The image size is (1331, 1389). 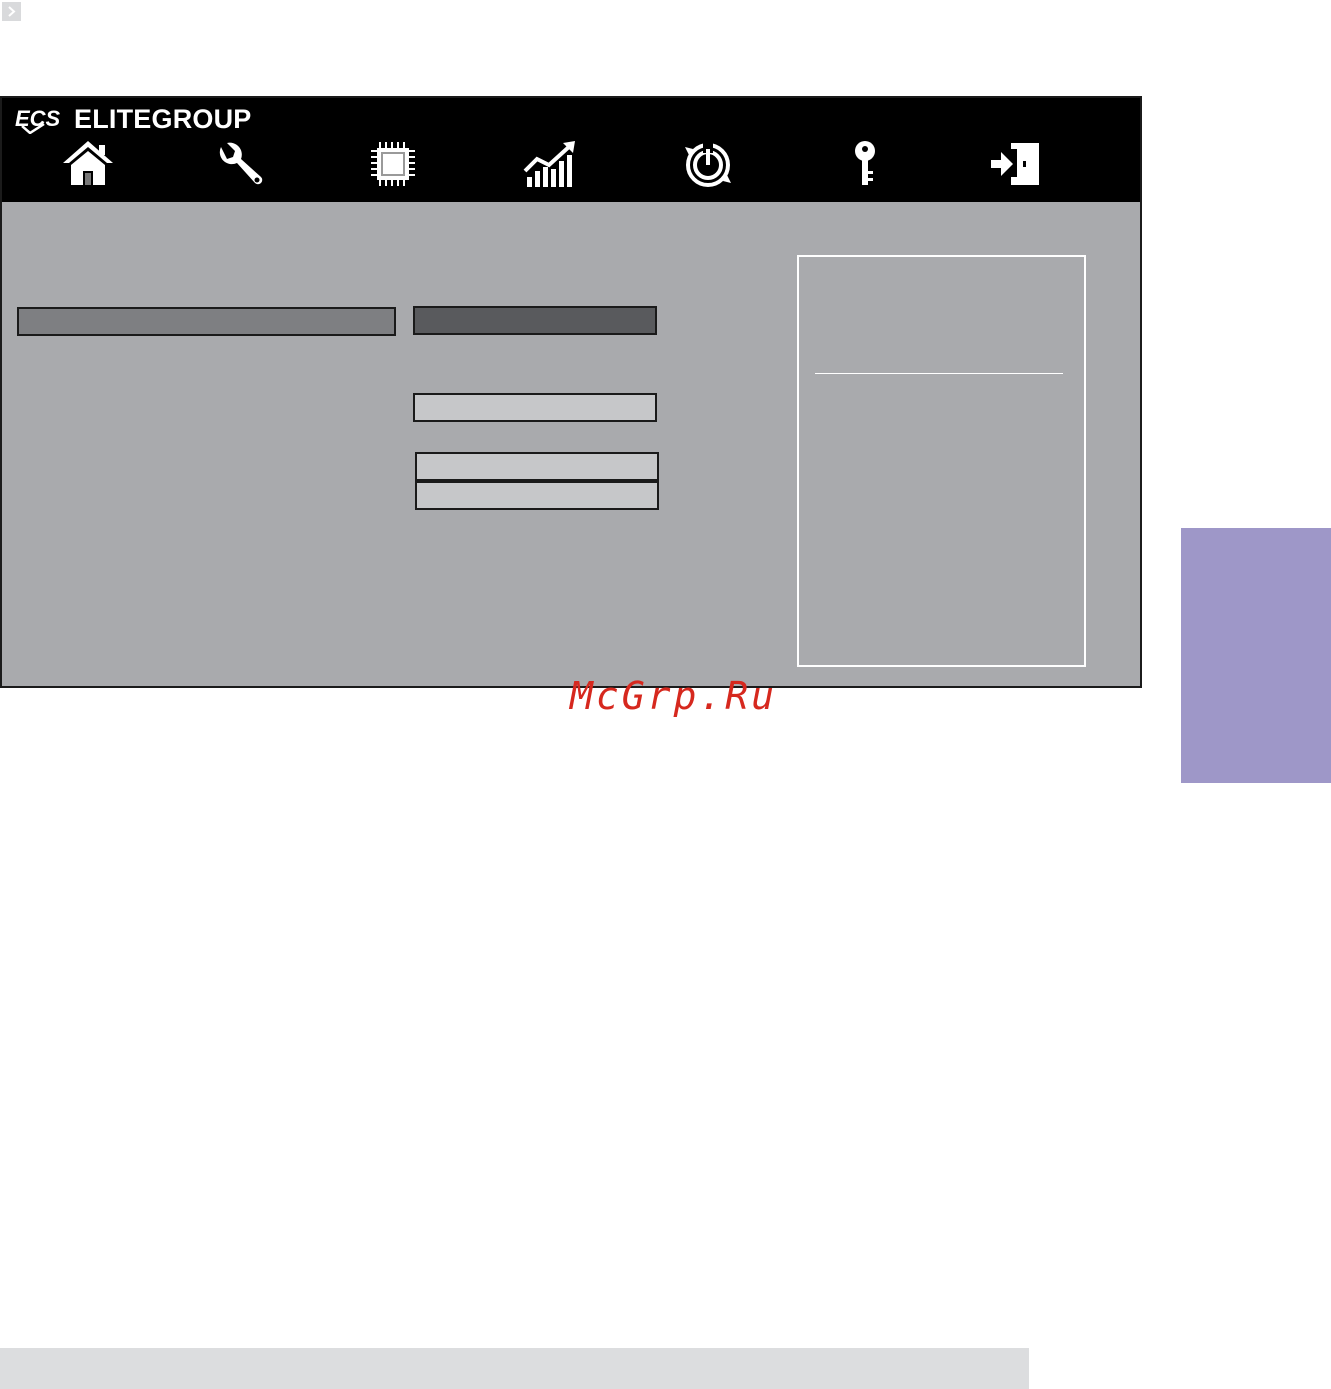 I want to click on nav-boot-tab, so click(x=708, y=164).